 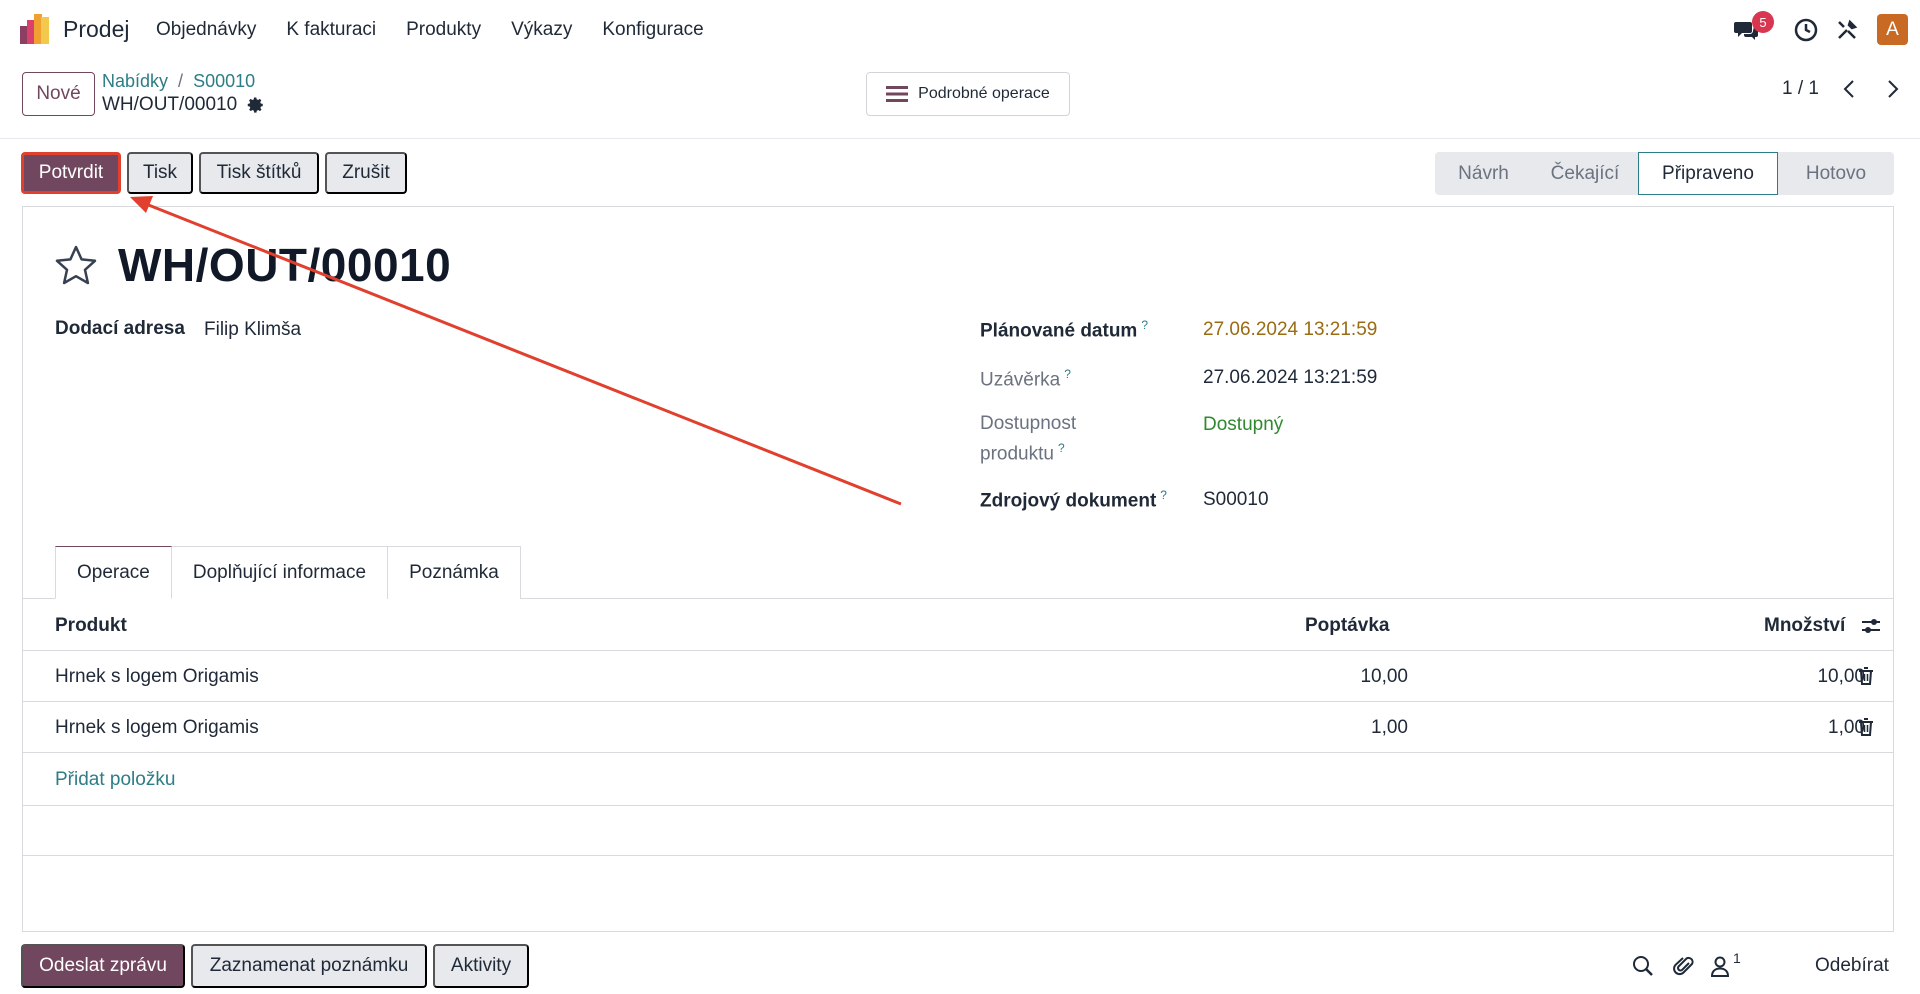 I want to click on column-demand: Poptávka, so click(x=1347, y=626).